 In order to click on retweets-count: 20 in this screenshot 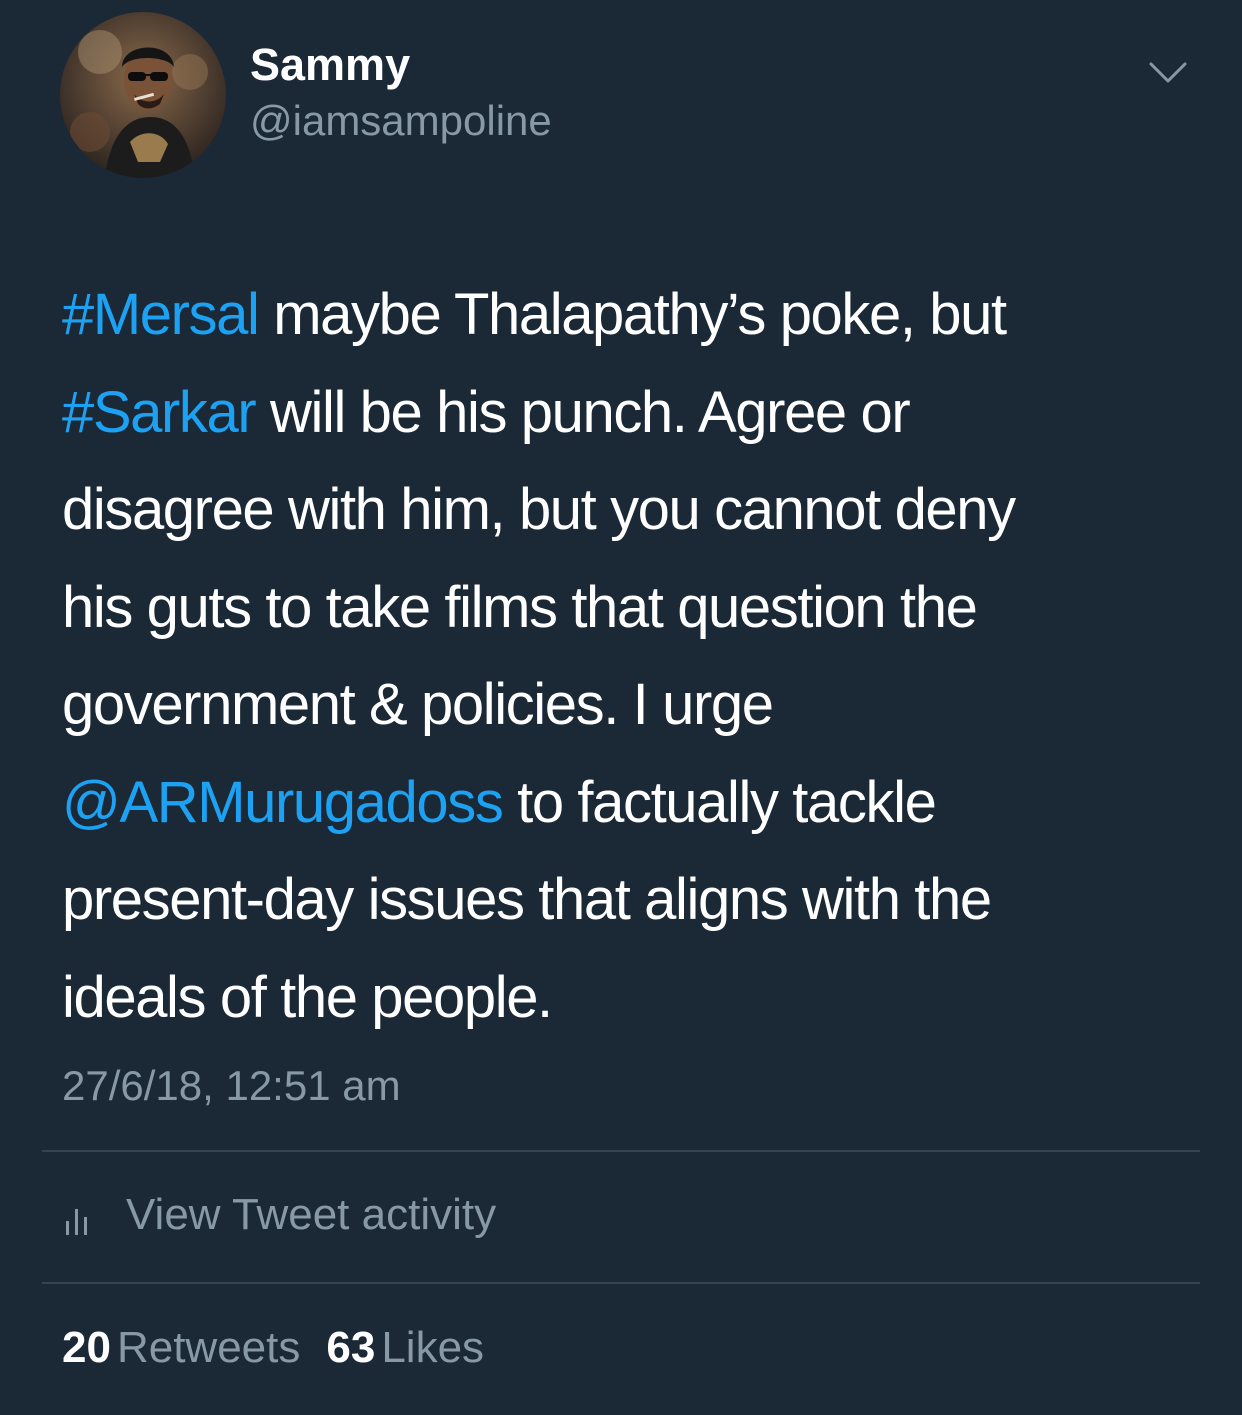, I will do `click(86, 1347)`.